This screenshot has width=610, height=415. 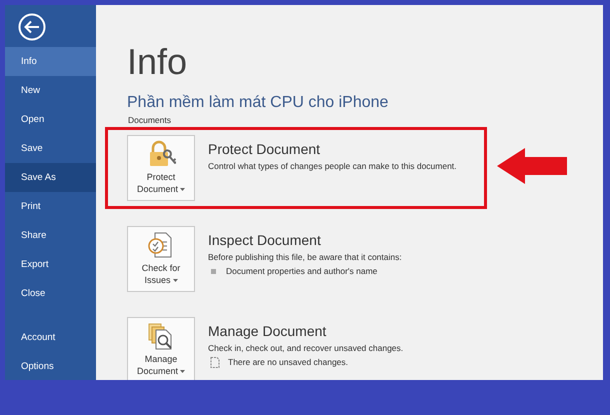 What do you see at coordinates (50, 264) in the screenshot?
I see `menu-item: Export` at bounding box center [50, 264].